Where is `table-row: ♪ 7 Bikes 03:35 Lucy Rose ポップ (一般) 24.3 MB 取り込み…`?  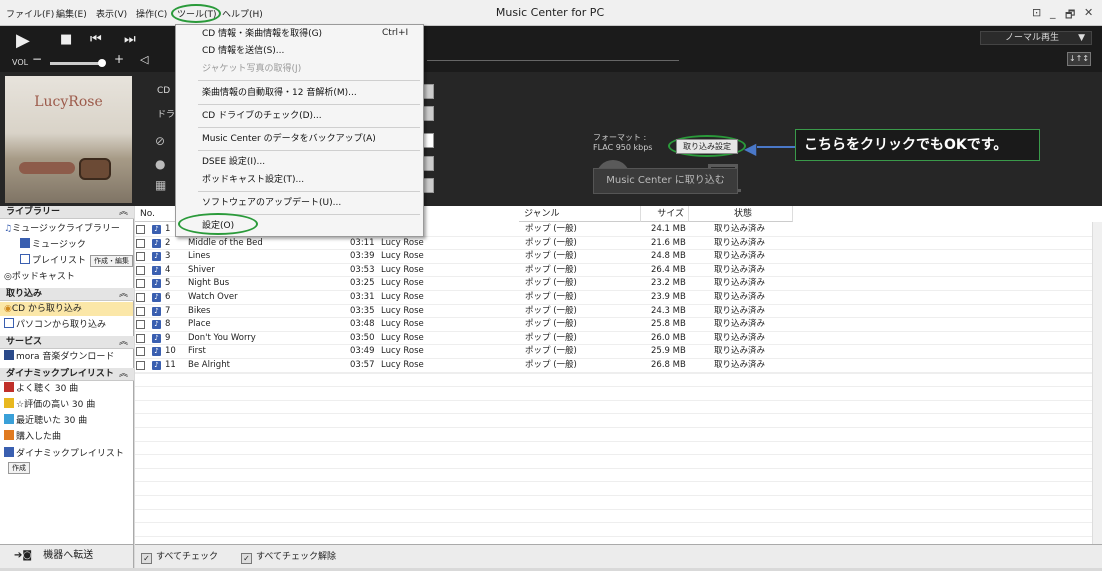
table-row: ♪ 7 Bikes 03:35 Lucy Rose ポップ (一般) 24.3 MB 取り込み… is located at coordinates (618, 312).